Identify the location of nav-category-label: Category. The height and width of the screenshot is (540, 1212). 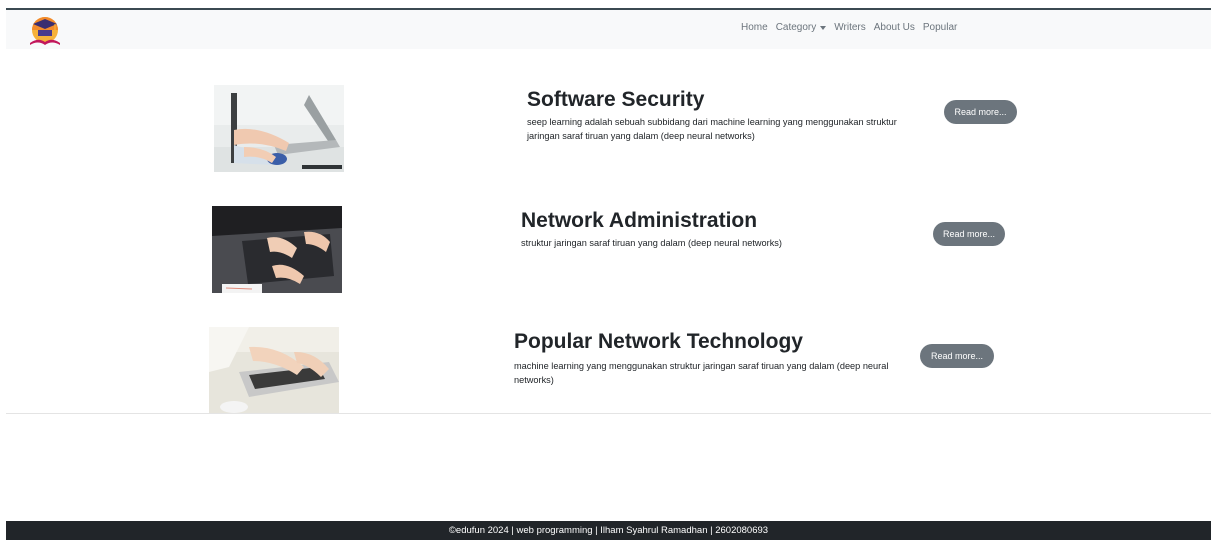
(796, 27).